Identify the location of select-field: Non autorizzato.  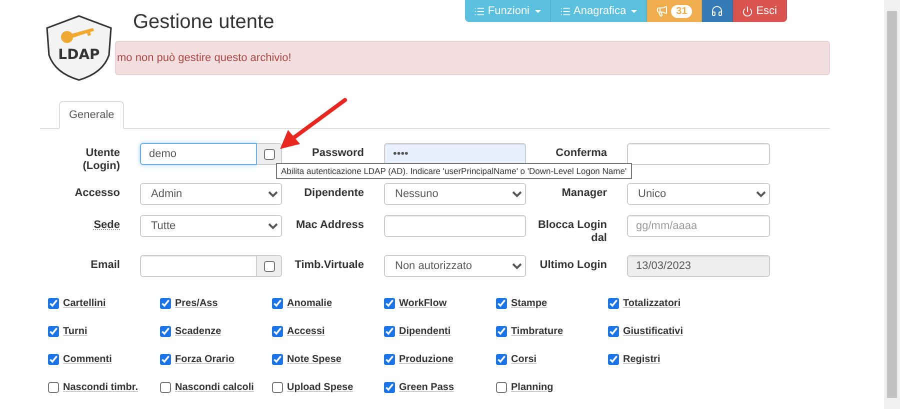
(455, 266).